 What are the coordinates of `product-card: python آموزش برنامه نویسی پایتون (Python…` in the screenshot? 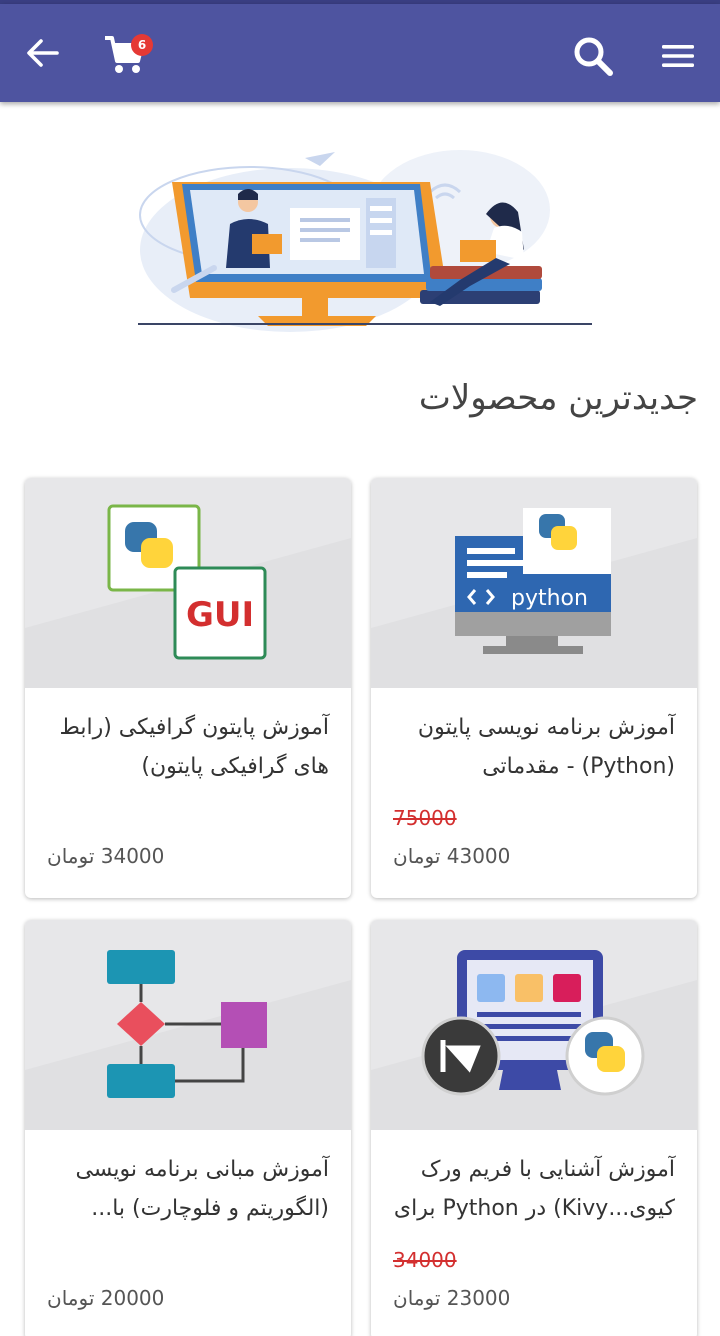 It's located at (534, 688).